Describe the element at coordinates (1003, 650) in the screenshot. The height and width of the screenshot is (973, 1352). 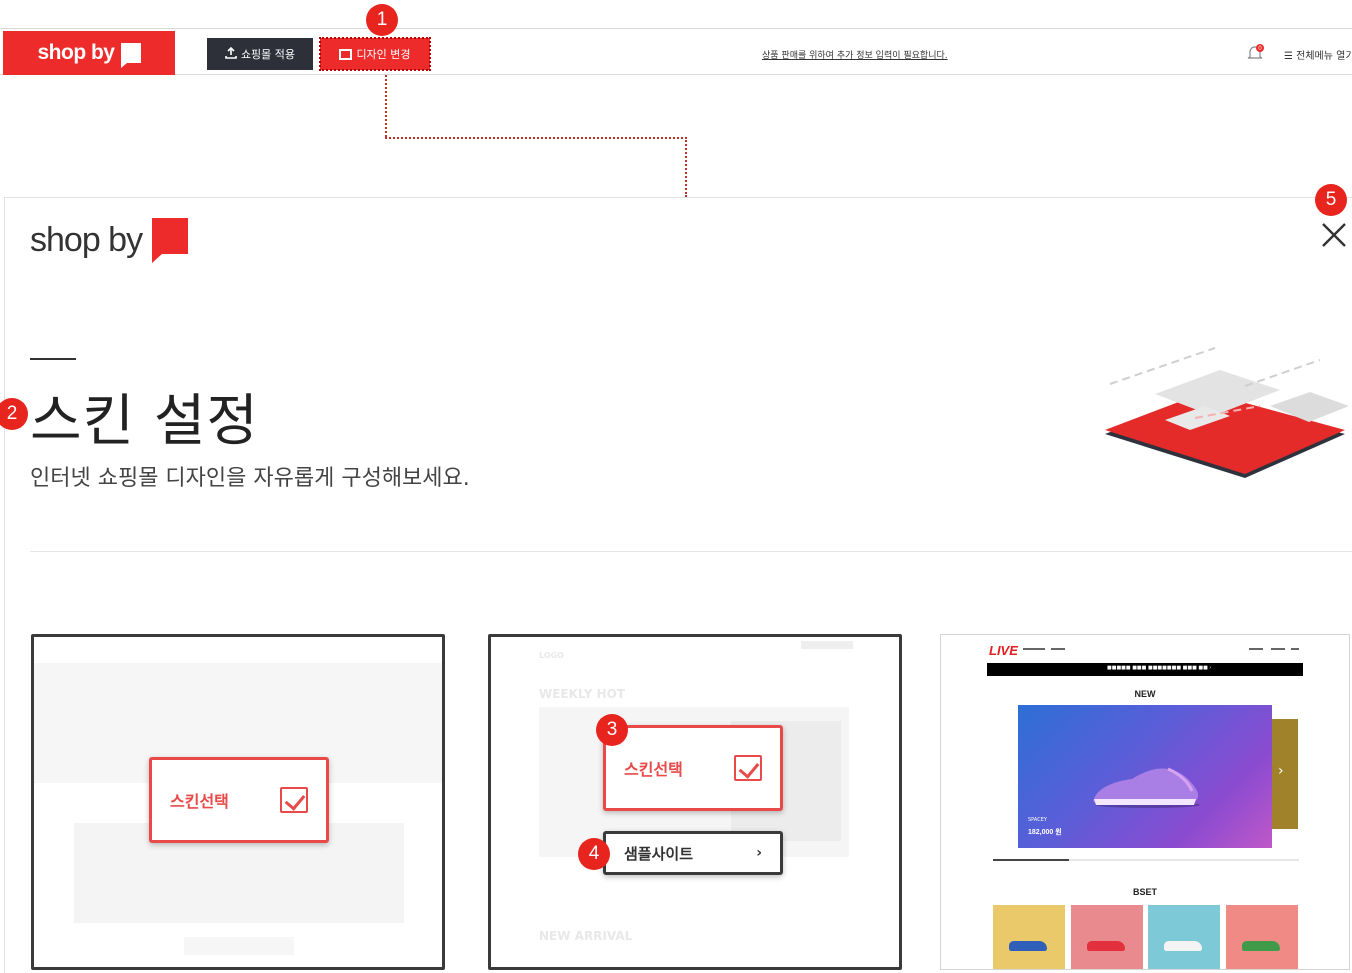
I see `preview-brand-logo: LIVE` at that location.